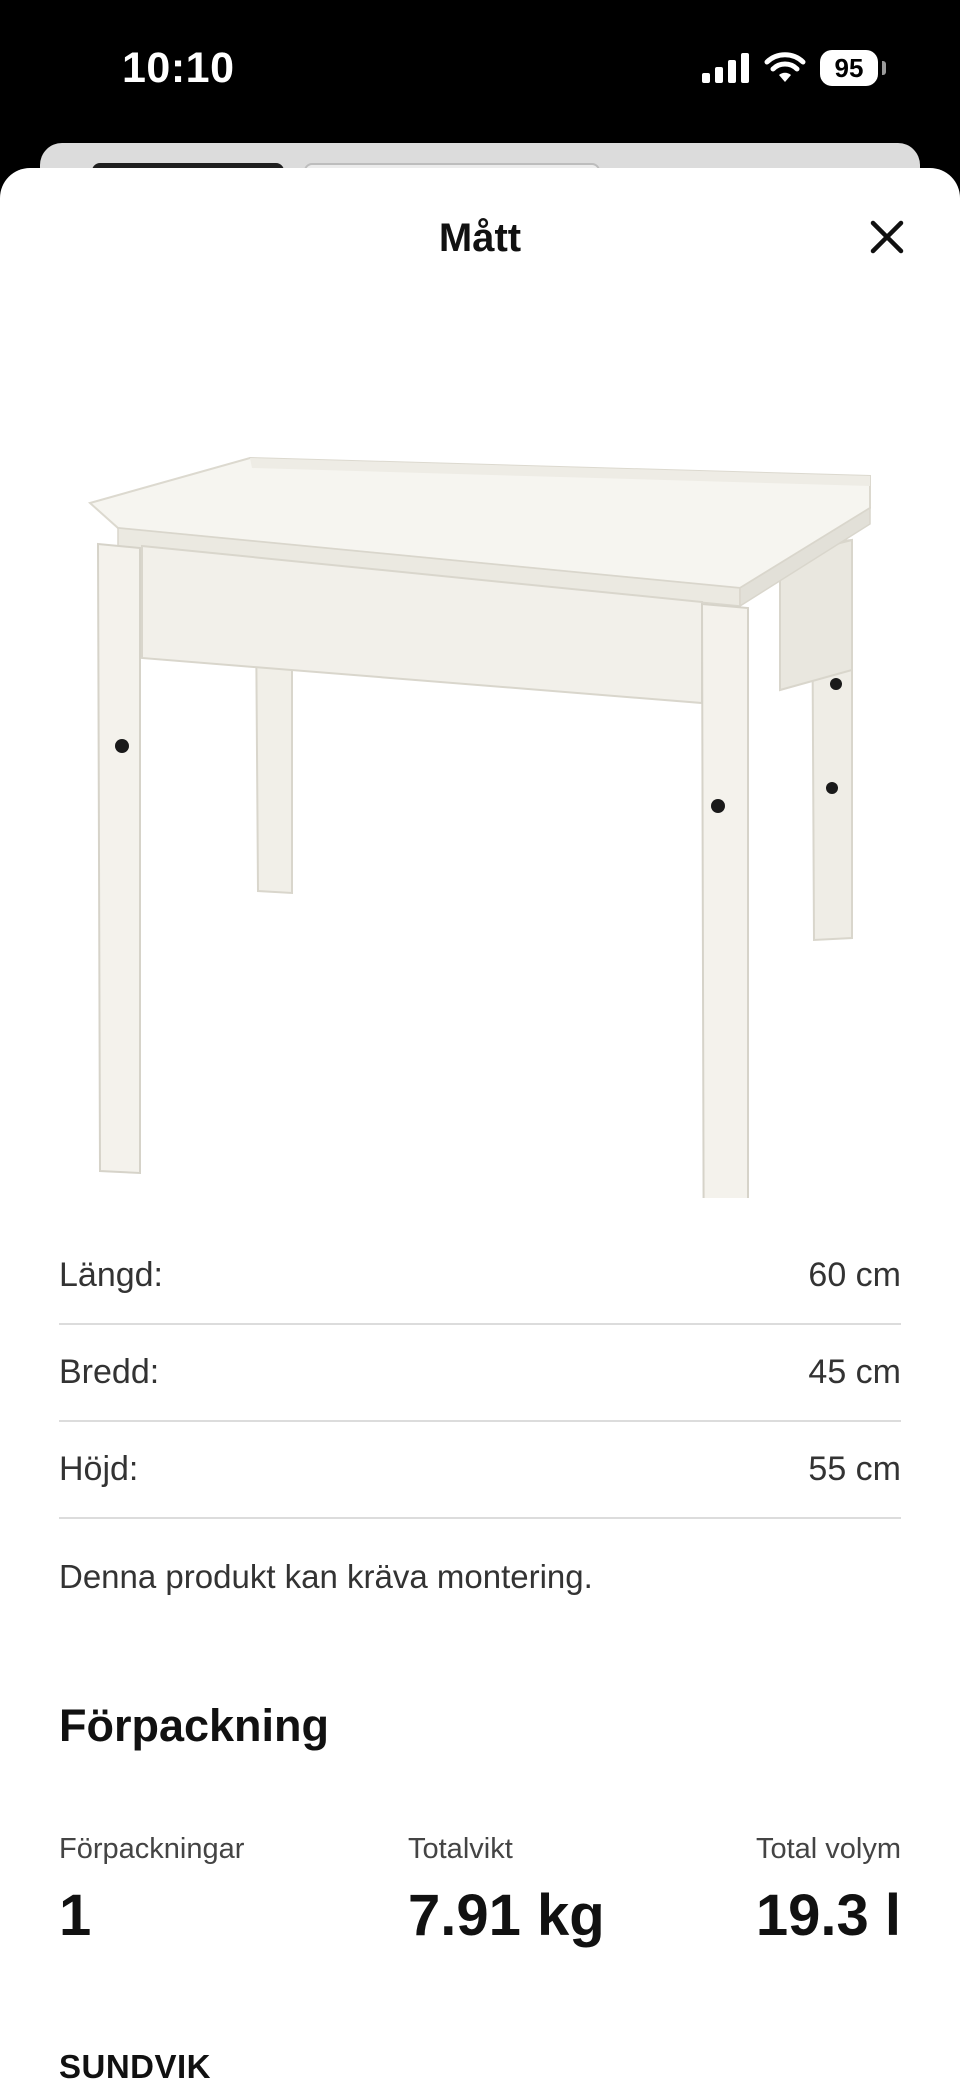  I want to click on assembly-note: Denna produkt kan kräva montering., so click(326, 1576).